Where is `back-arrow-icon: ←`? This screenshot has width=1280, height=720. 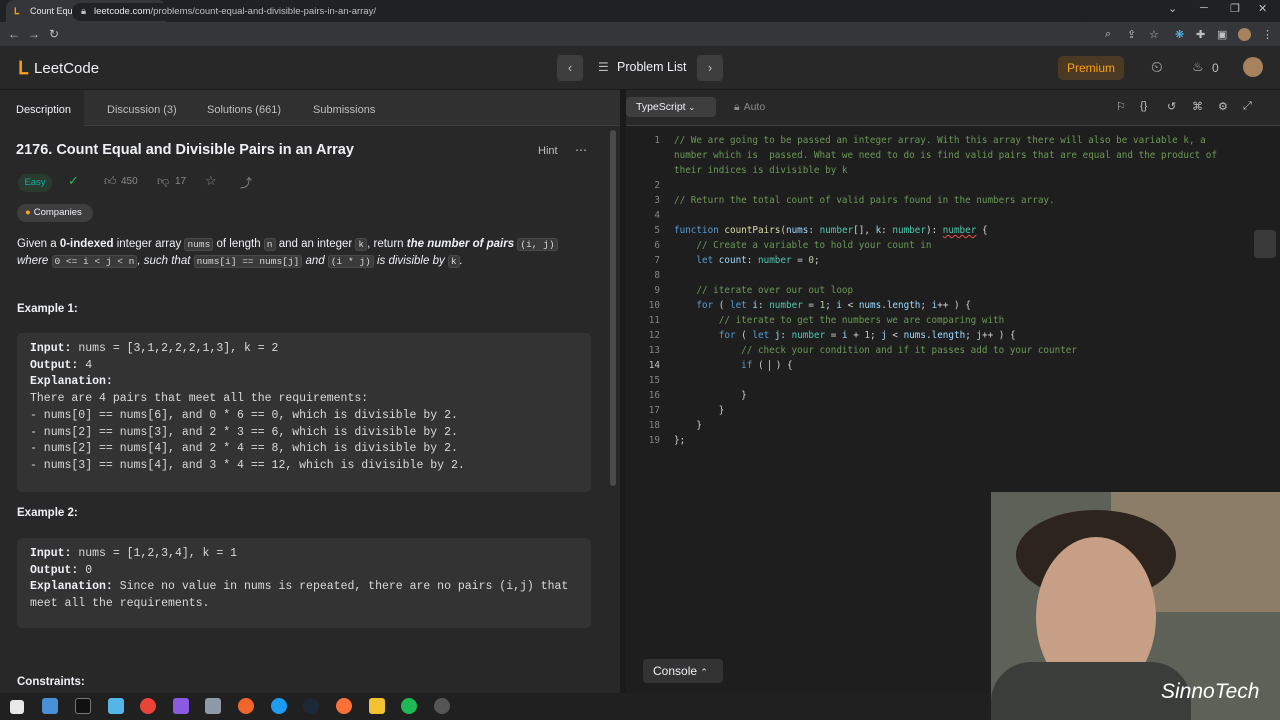 back-arrow-icon: ← is located at coordinates (14, 34).